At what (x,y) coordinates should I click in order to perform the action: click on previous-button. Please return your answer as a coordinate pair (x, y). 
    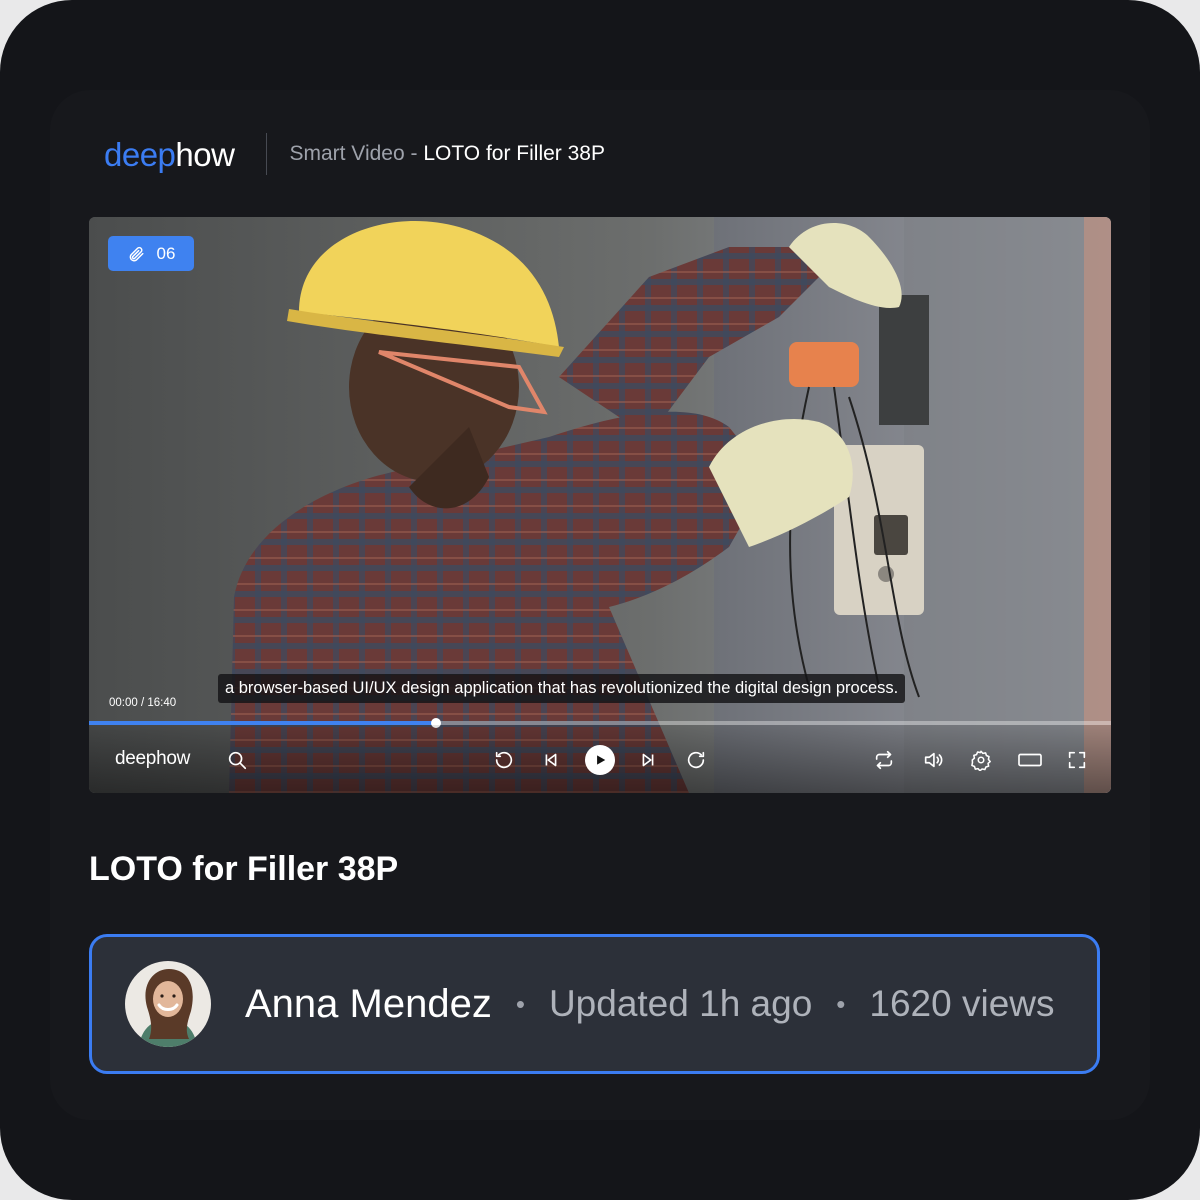
    Looking at the image, I should click on (551, 760).